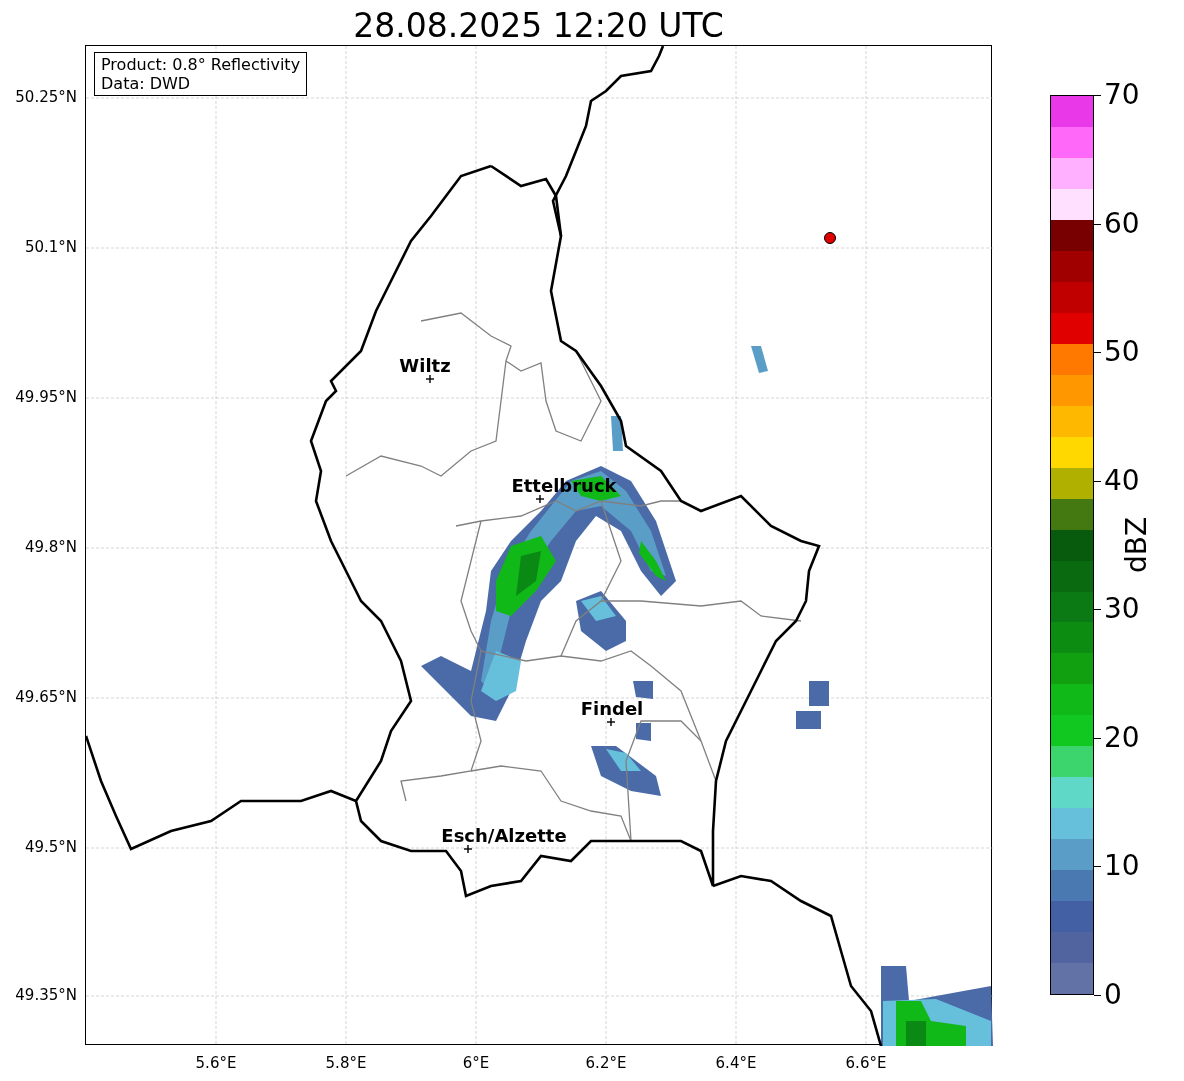  What do you see at coordinates (504, 836) in the screenshot?
I see `city-label: Esch/Alzette` at bounding box center [504, 836].